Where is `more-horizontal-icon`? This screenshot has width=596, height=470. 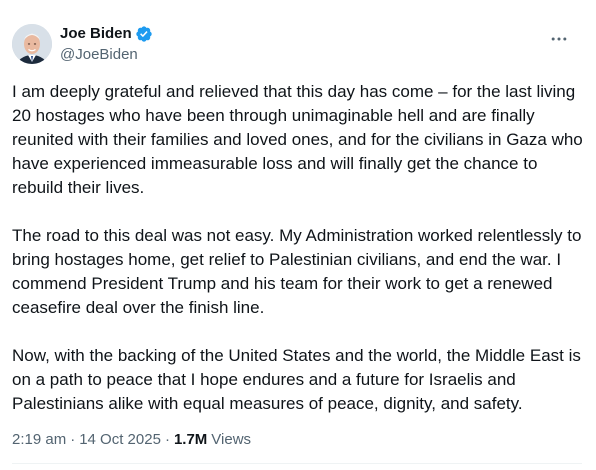
more-horizontal-icon is located at coordinates (559, 39).